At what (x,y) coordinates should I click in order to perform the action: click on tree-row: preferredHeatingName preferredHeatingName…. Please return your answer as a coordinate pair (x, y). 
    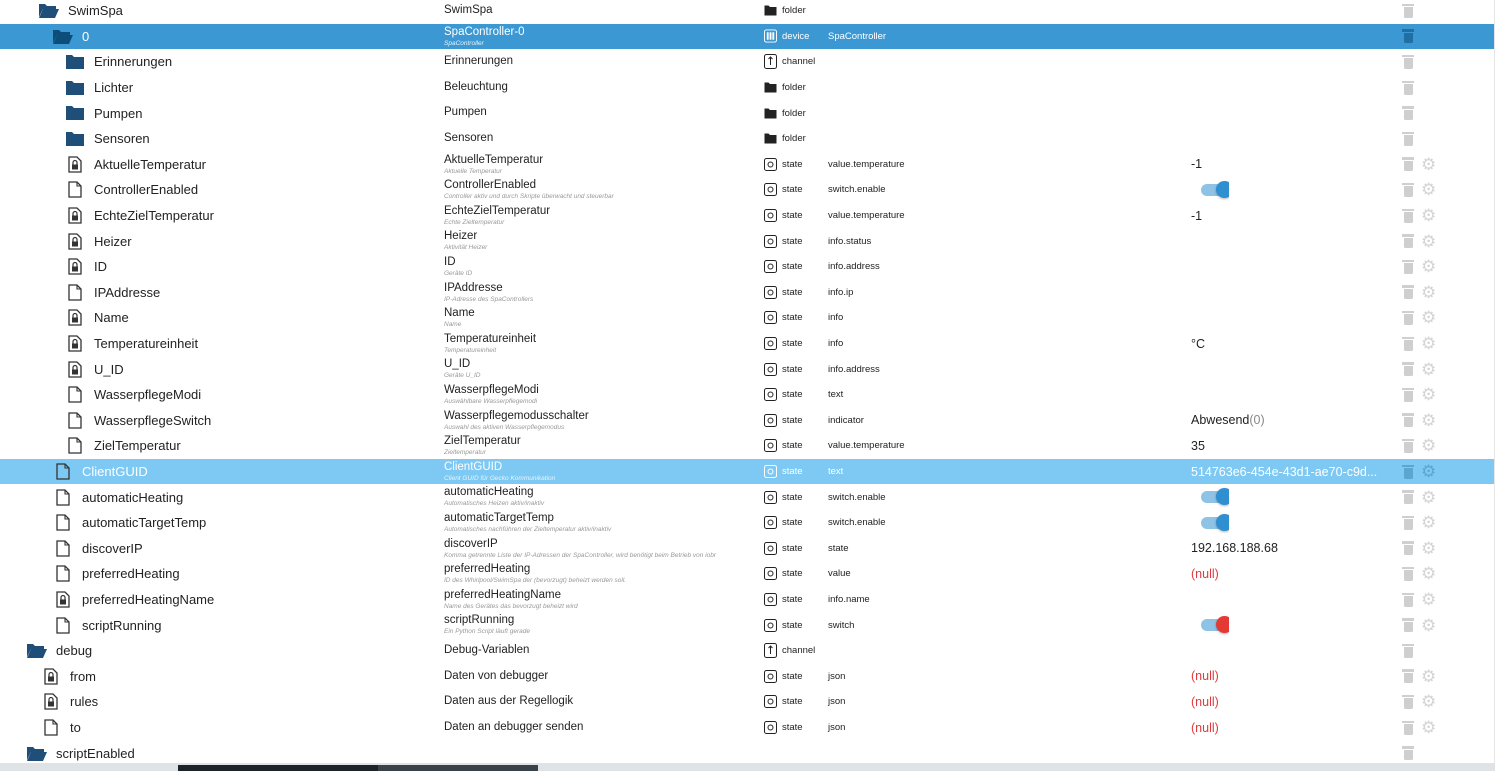
    Looking at the image, I should click on (747, 600).